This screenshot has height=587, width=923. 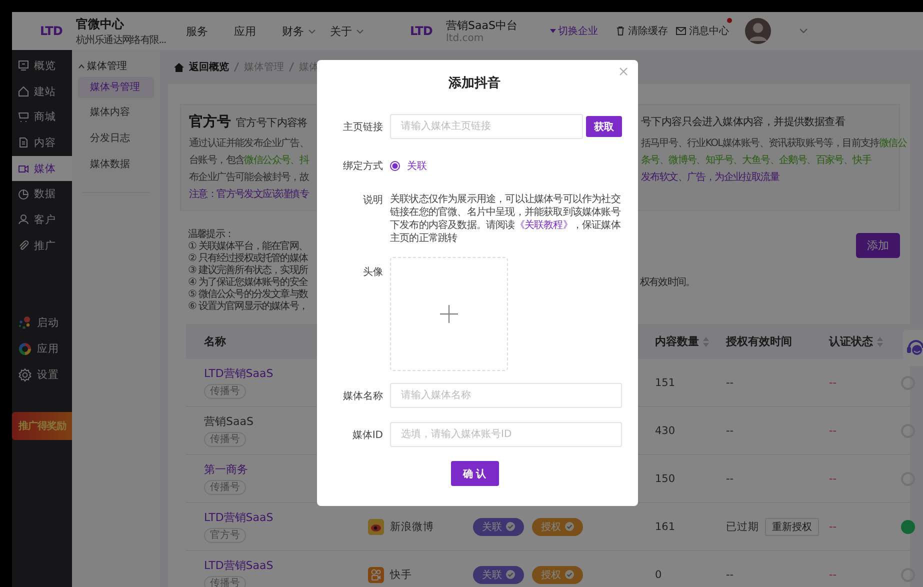 What do you see at coordinates (42, 91) in the screenshot?
I see `sidebar-item: 建站` at bounding box center [42, 91].